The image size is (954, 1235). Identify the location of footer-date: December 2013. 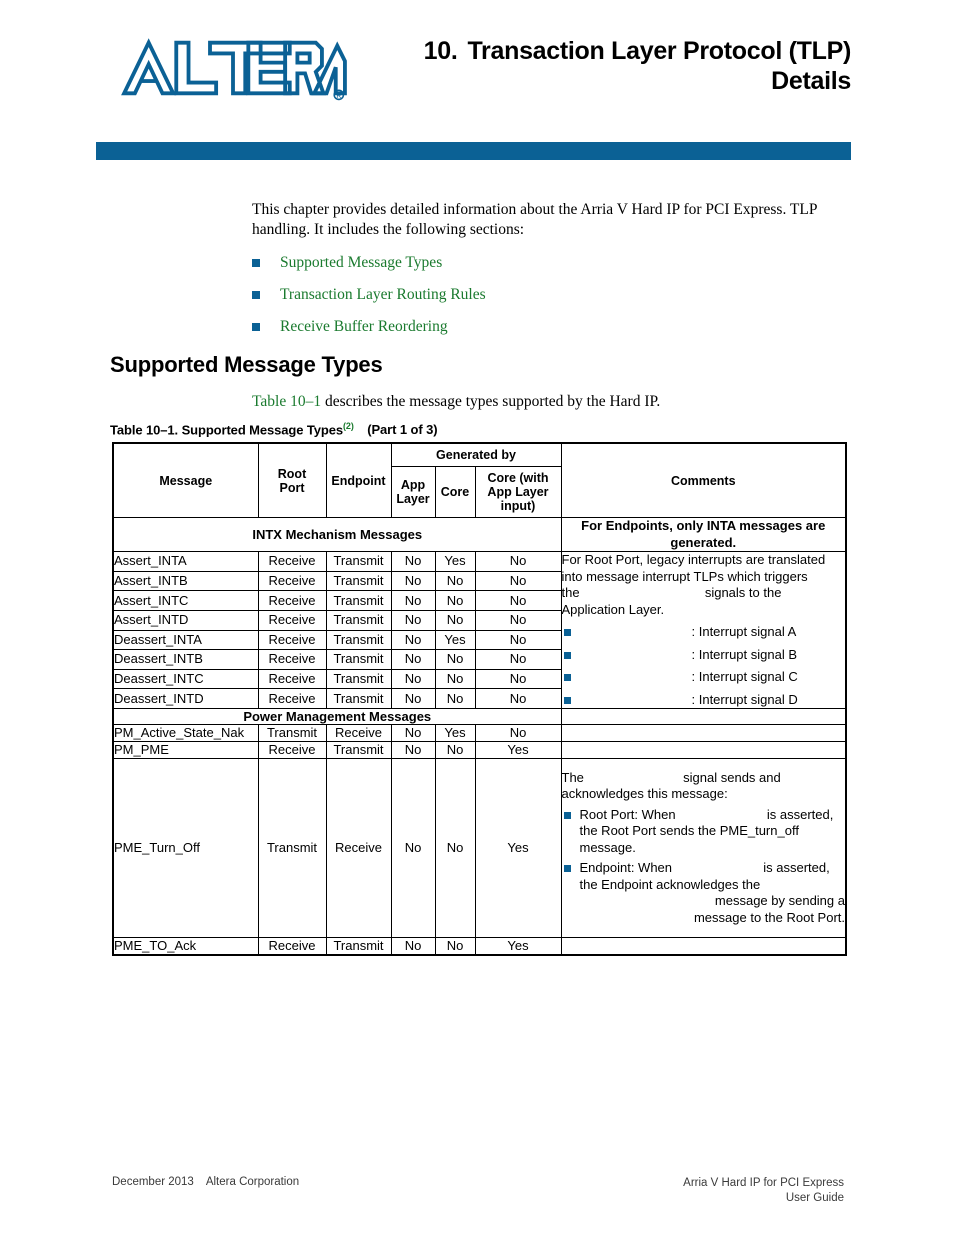
(153, 1182).